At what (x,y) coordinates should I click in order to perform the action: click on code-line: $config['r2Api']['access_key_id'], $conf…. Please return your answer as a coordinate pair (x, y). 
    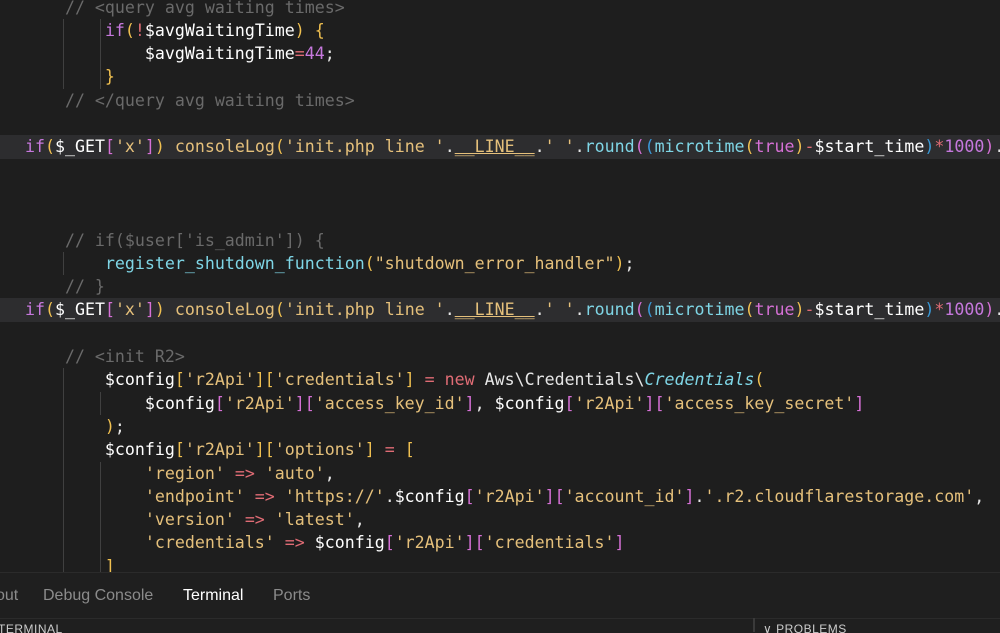
    Looking at the image, I should click on (500, 403).